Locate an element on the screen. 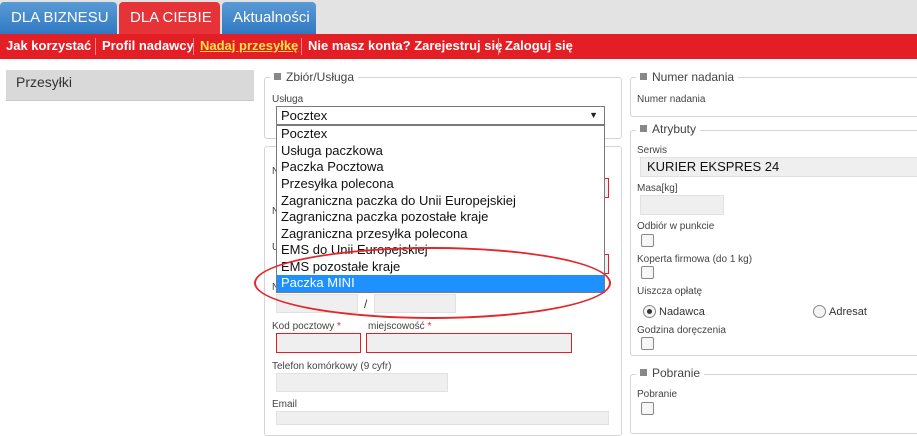 This screenshot has width=917, height=436. miejscowosc-input is located at coordinates (469, 343).